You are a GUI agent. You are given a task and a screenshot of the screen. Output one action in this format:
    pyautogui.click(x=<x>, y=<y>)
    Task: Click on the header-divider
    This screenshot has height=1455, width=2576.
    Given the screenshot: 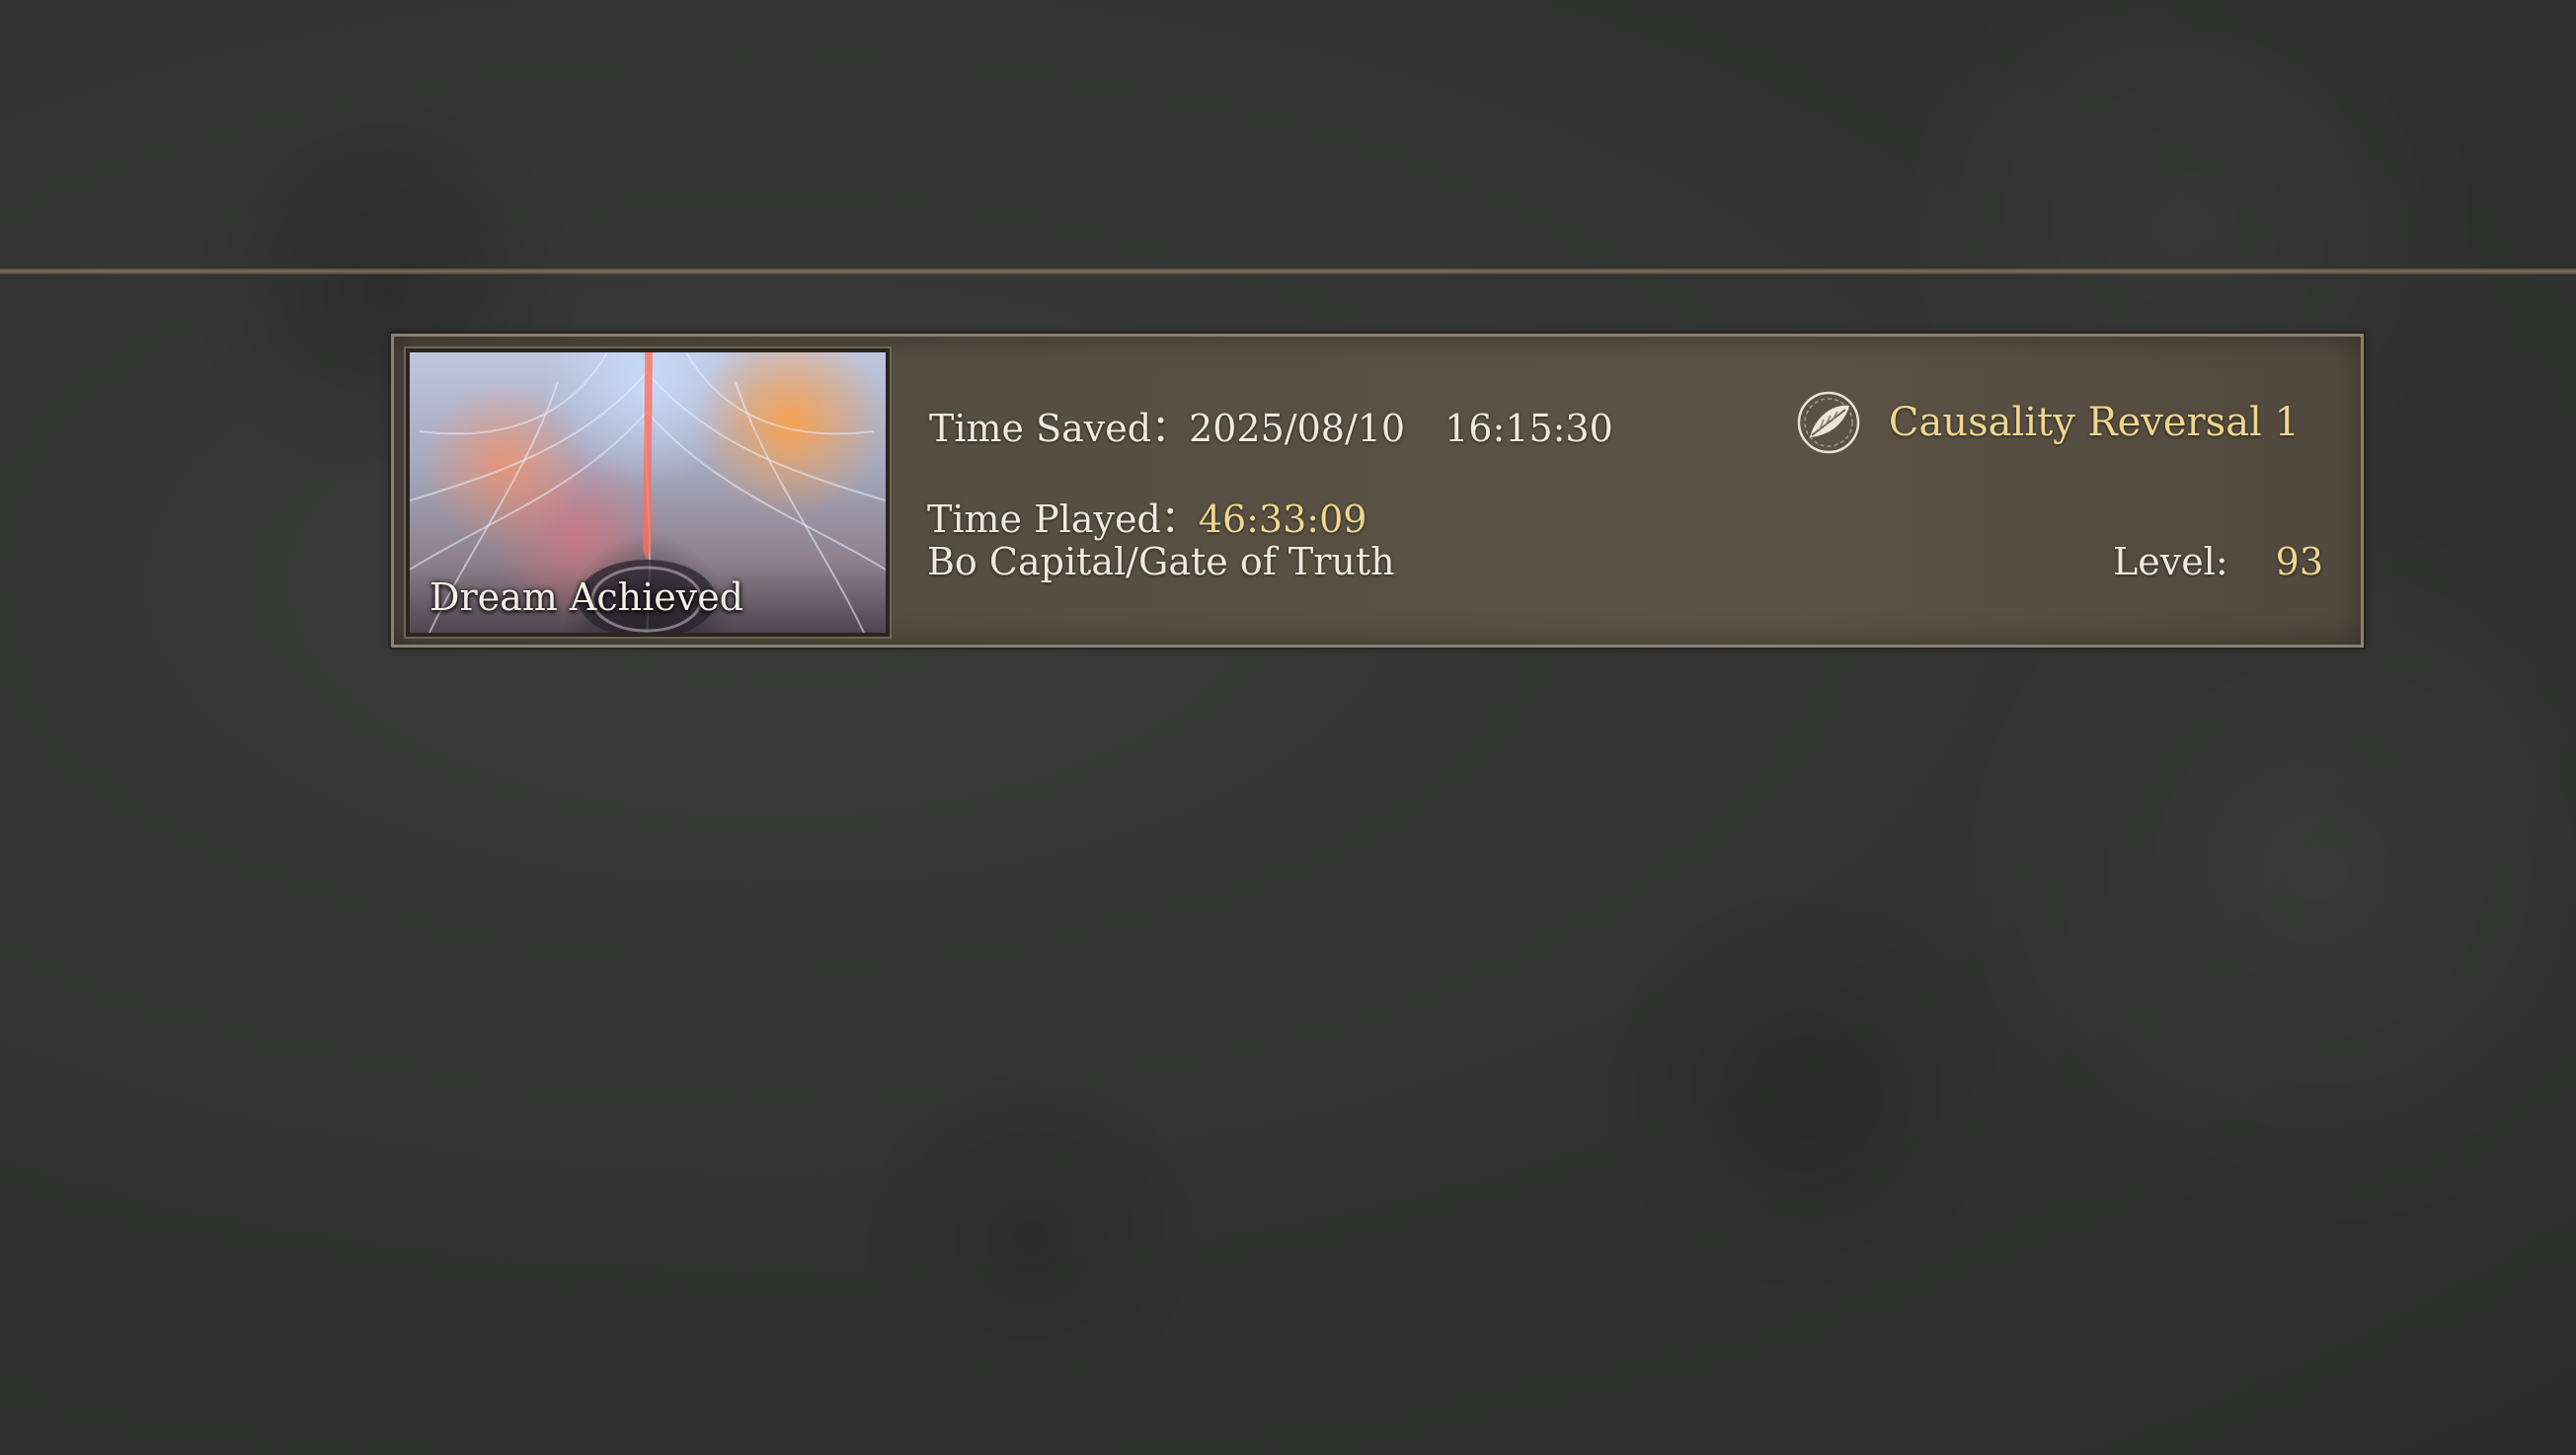 What is the action you would take?
    pyautogui.click(x=1288, y=271)
    